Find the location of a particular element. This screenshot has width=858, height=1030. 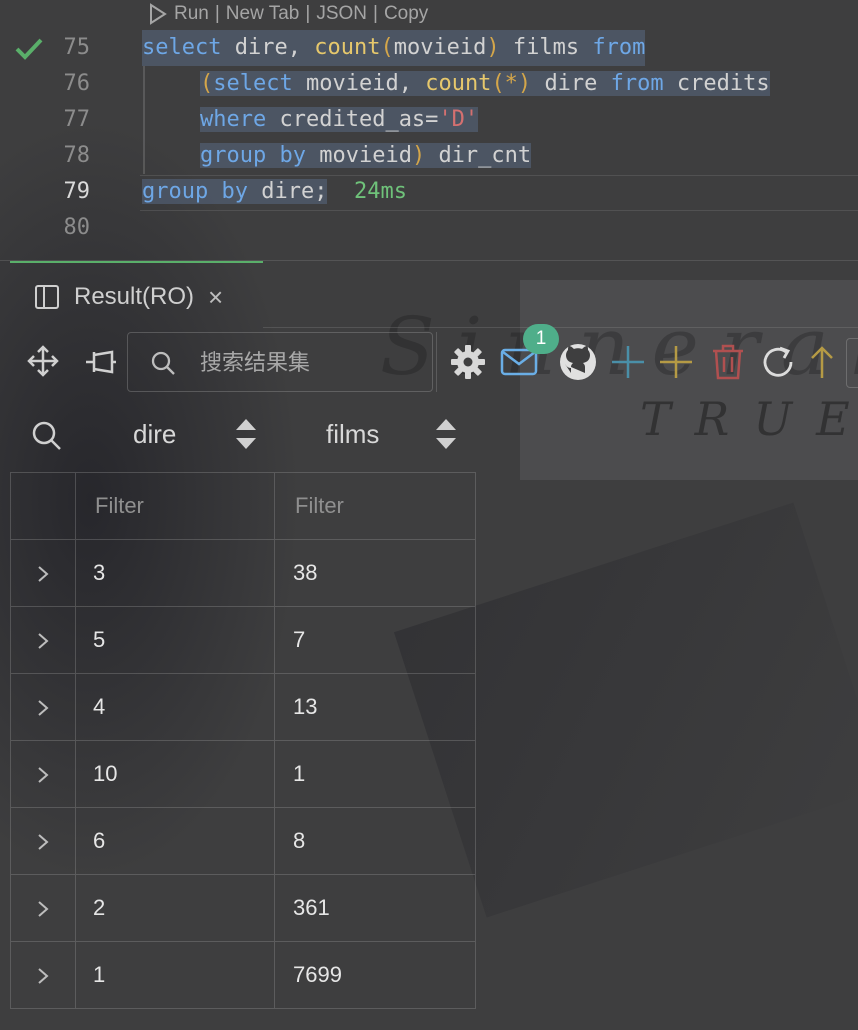

cell-dire: 3 is located at coordinates (175, 573).